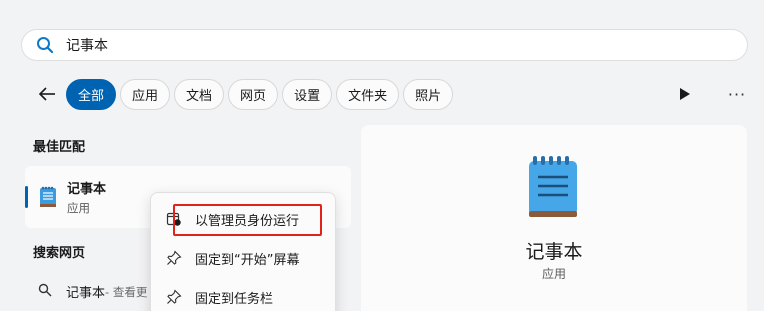 The image size is (764, 311). I want to click on web-search-item: 记事本 - 查看更, so click(98, 291).